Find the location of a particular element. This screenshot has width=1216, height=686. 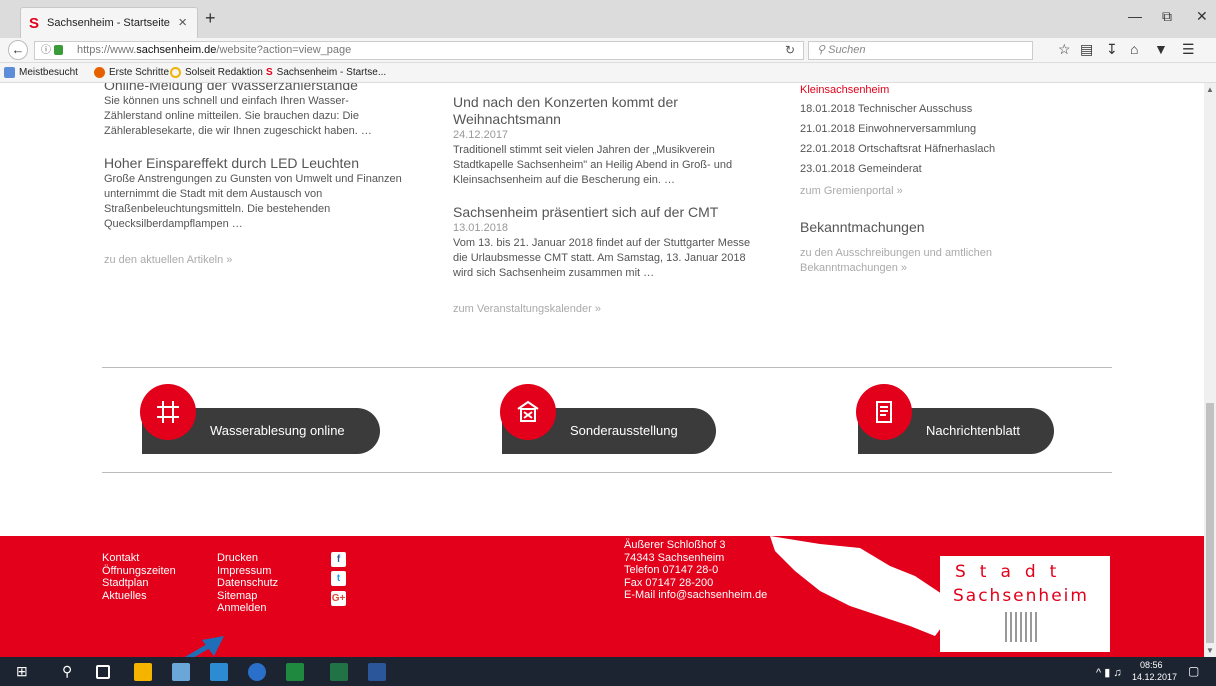

scroll-up-icon: ▲ is located at coordinates (1210, 89).